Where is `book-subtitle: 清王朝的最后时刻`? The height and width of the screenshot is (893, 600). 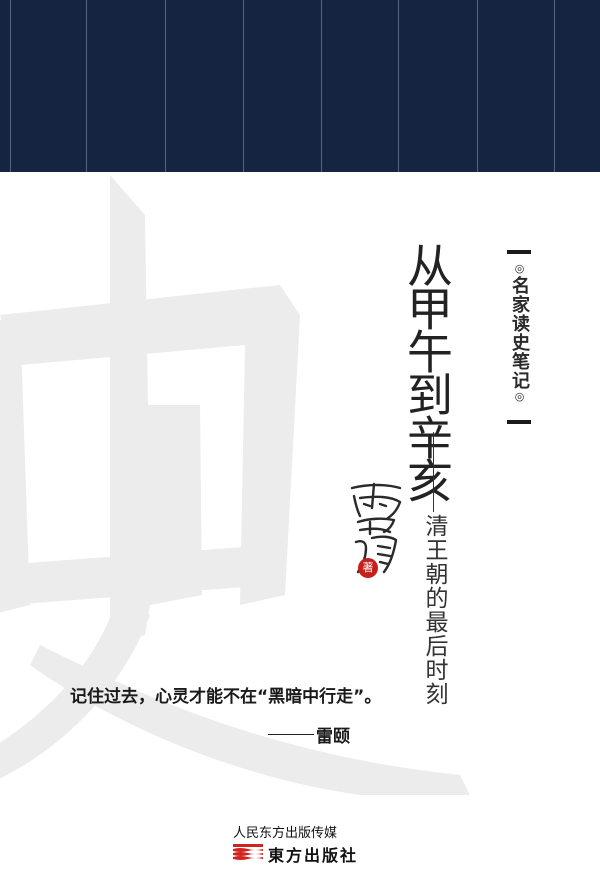 book-subtitle: 清王朝的最后时刻 is located at coordinates (434, 610).